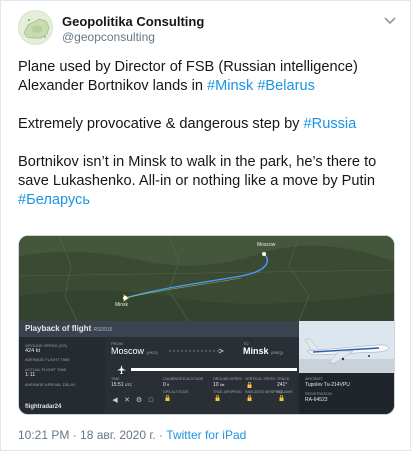 The width and height of the screenshot is (411, 451). I want to click on calibrated-altitude-value: 0 ft, so click(166, 385).